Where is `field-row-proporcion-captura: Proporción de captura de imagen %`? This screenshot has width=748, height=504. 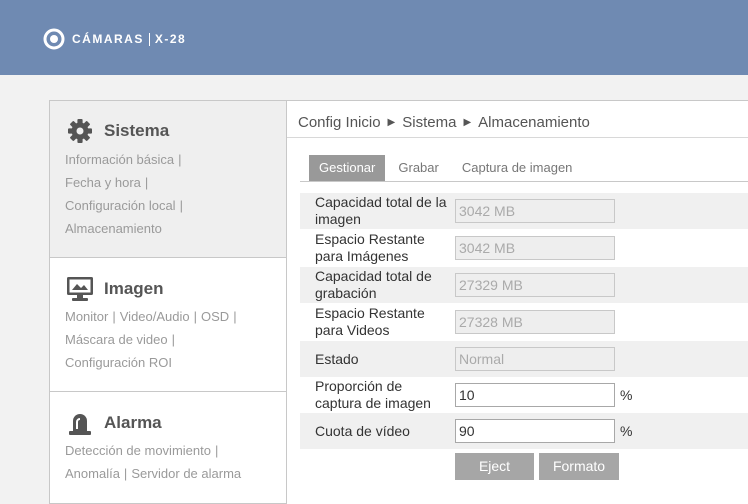
field-row-proporcion-captura: Proporción de captura de imagen % is located at coordinates (524, 395).